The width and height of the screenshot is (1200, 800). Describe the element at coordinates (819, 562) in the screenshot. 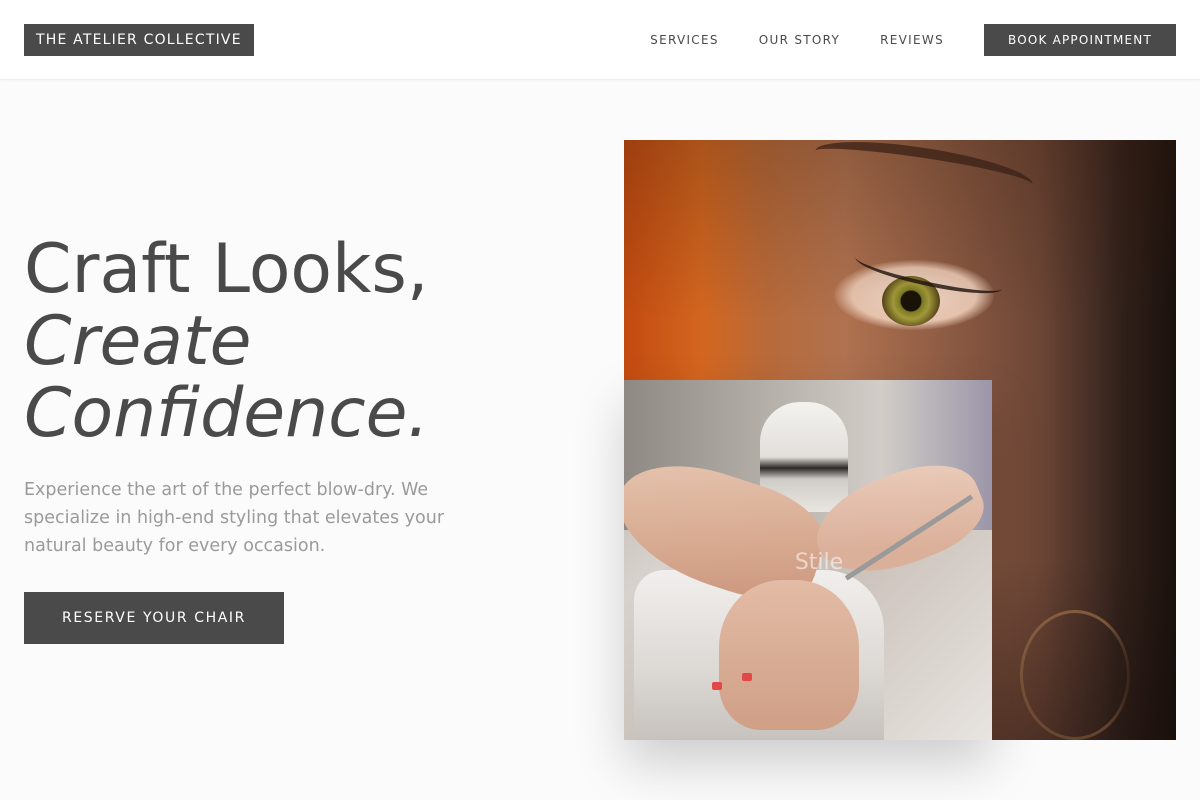

I see `image-watermark: Stile` at that location.